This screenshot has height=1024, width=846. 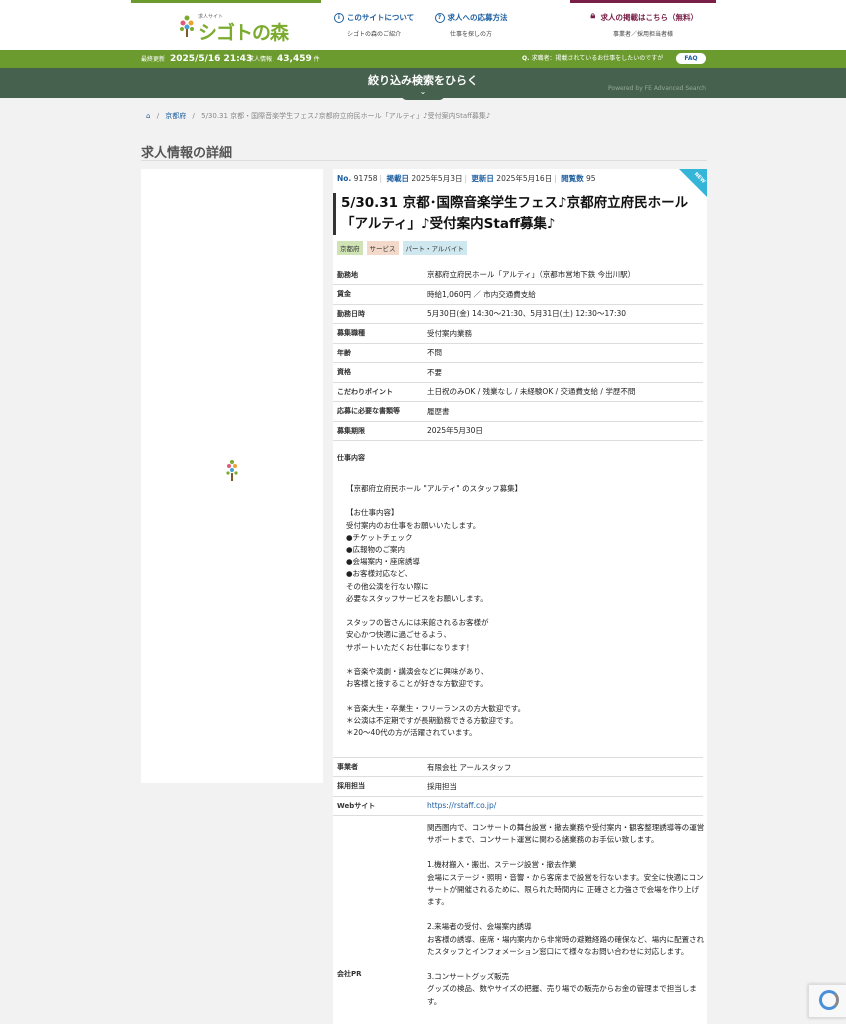 What do you see at coordinates (380, 17) in the screenshot?
I see `nav-about-label: このサイトについて` at bounding box center [380, 17].